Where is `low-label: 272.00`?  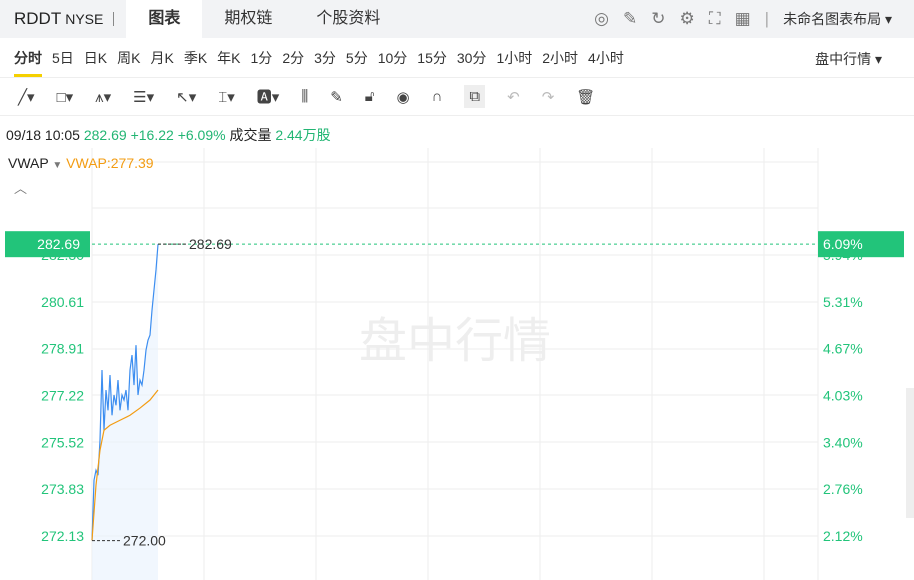
low-label: 272.00 is located at coordinates (144, 541).